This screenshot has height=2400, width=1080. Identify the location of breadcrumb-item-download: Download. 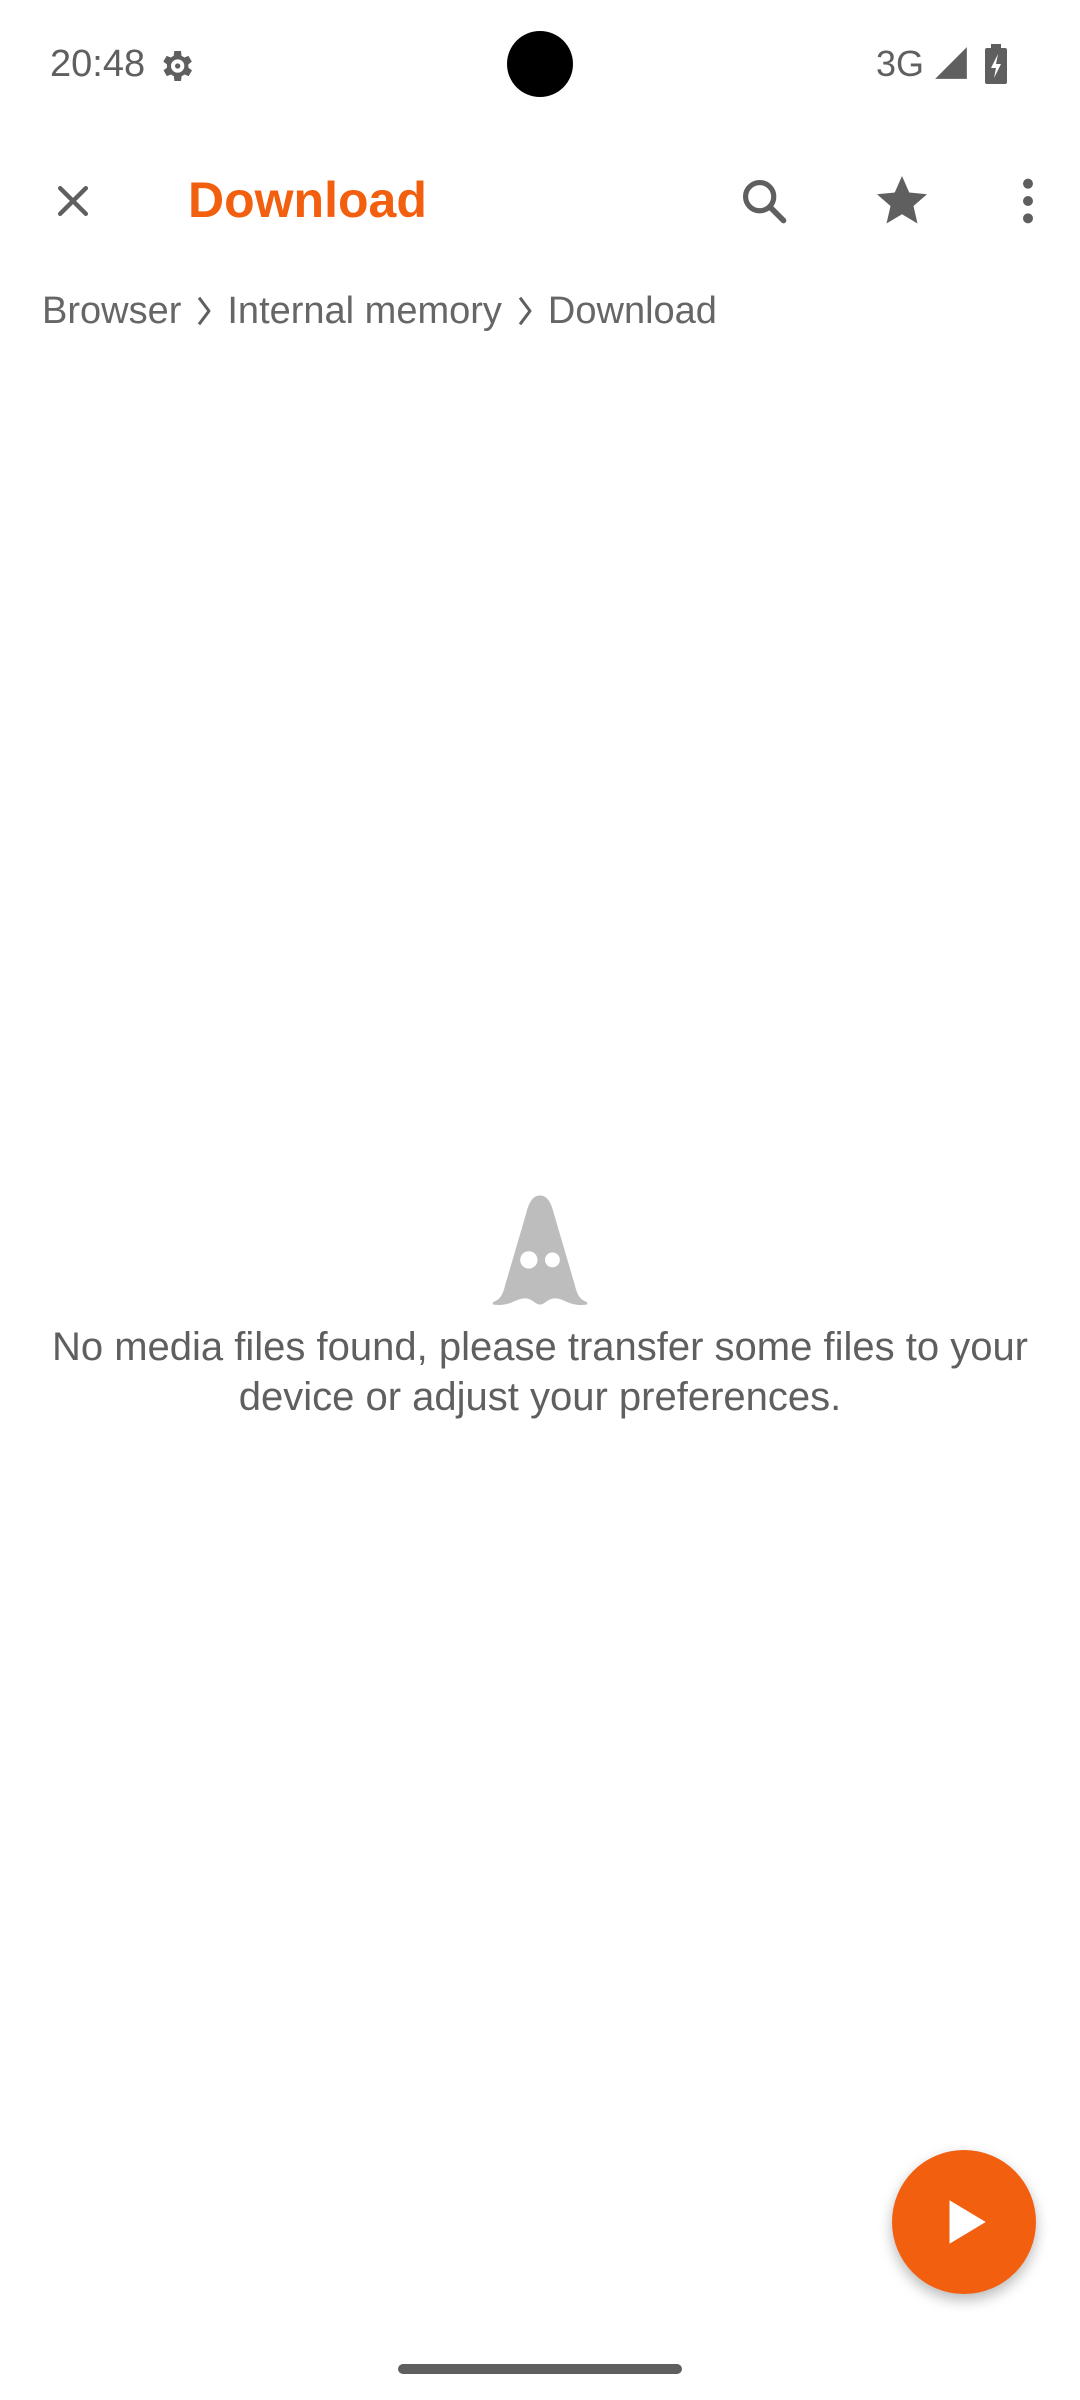
(632, 311).